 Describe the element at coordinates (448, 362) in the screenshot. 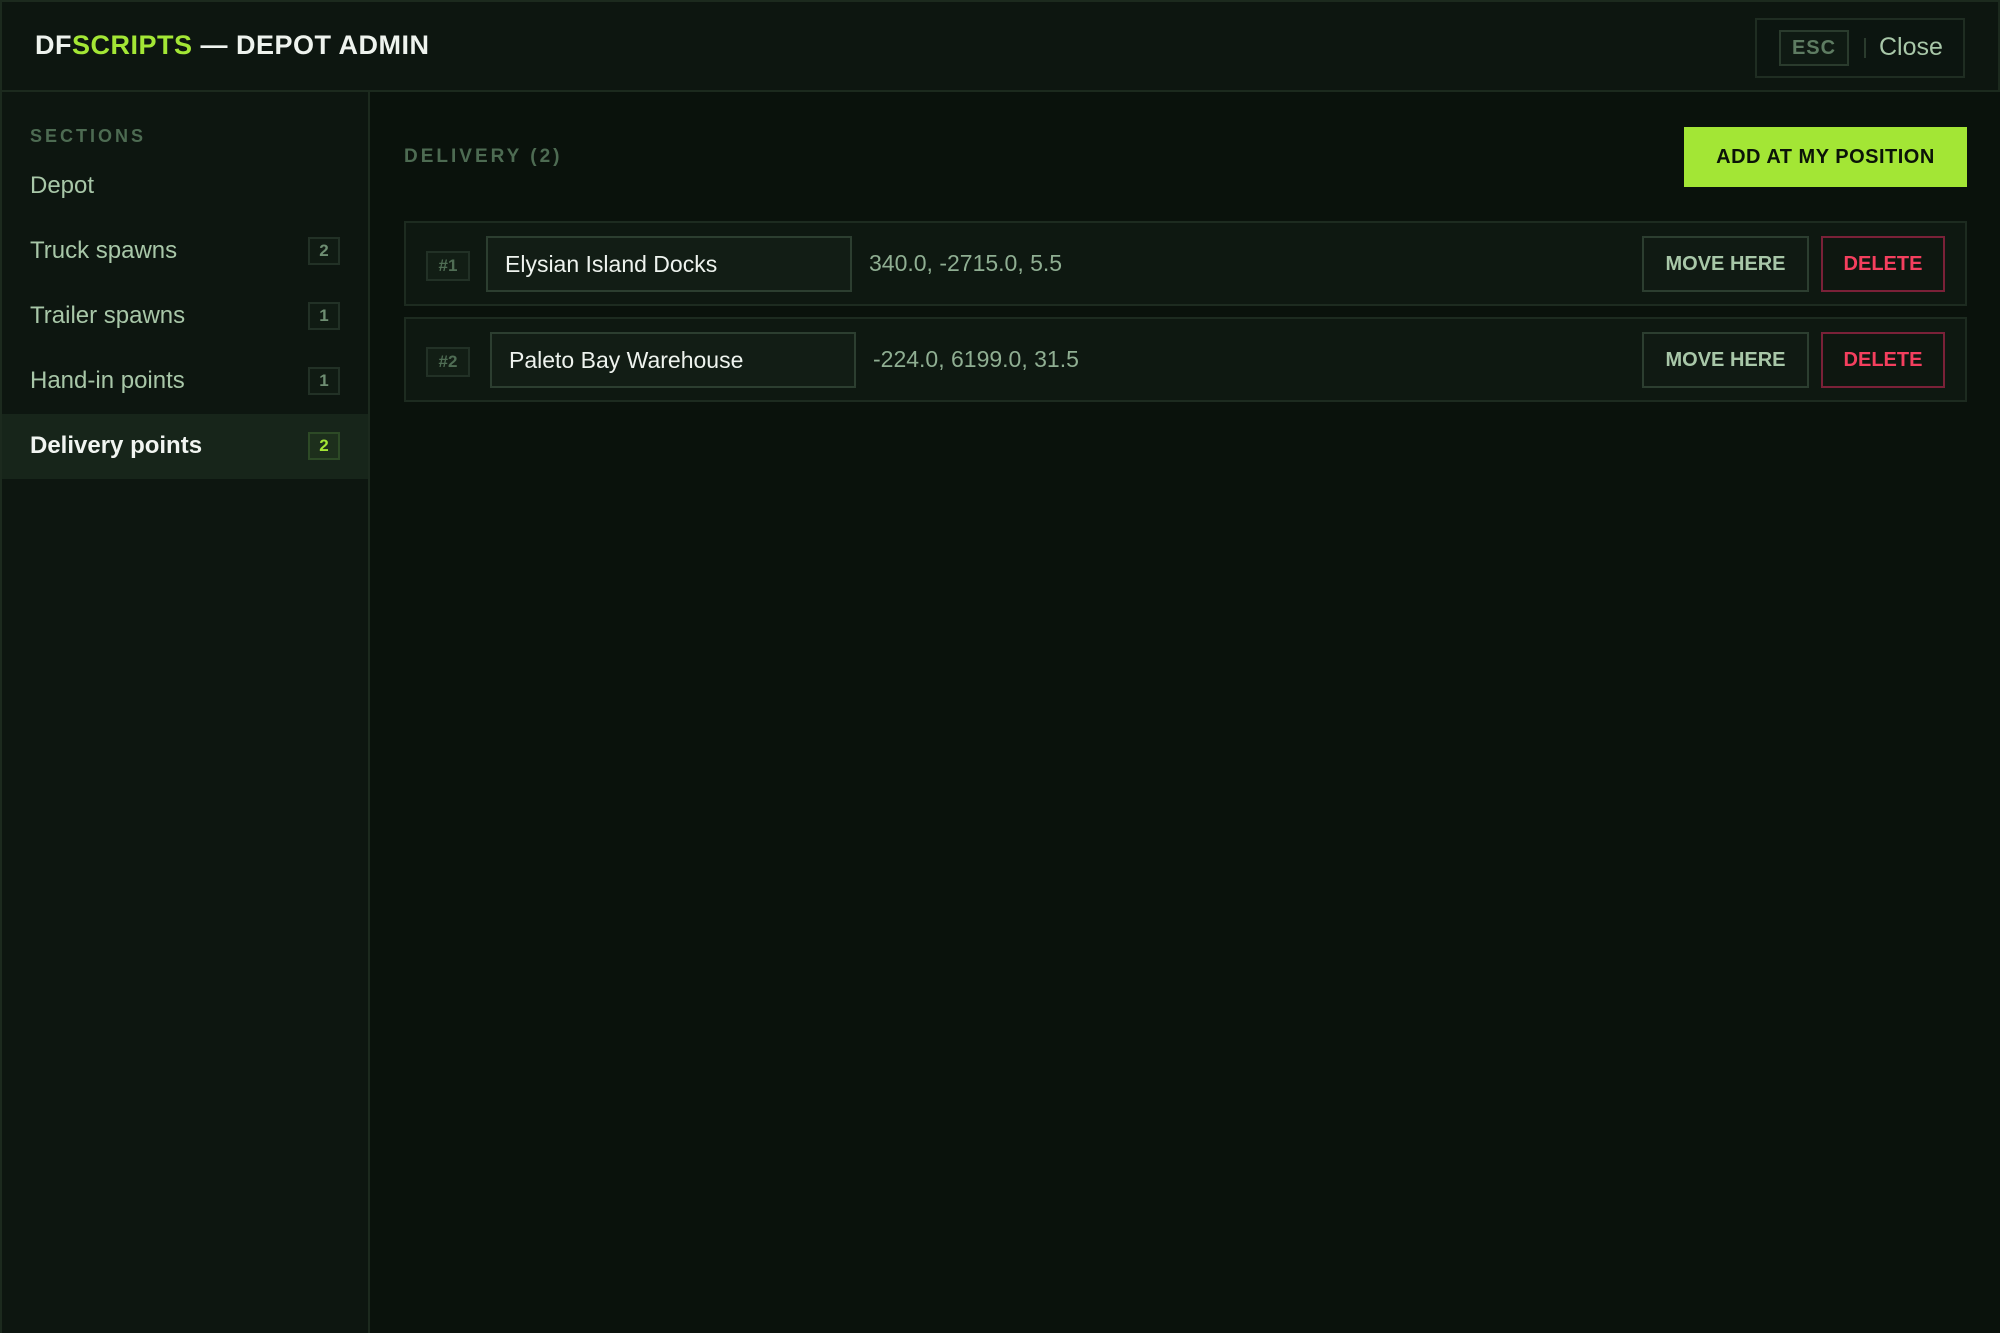

I see `row-index: #2` at that location.